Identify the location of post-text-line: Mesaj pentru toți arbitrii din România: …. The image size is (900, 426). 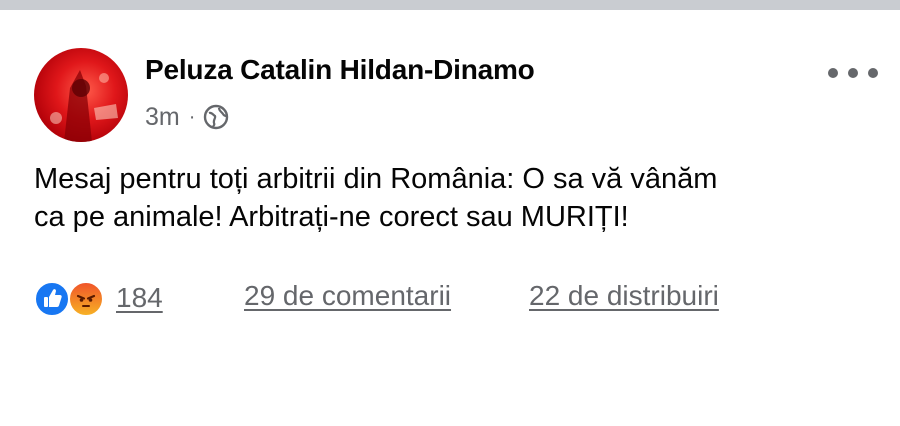
(376, 179).